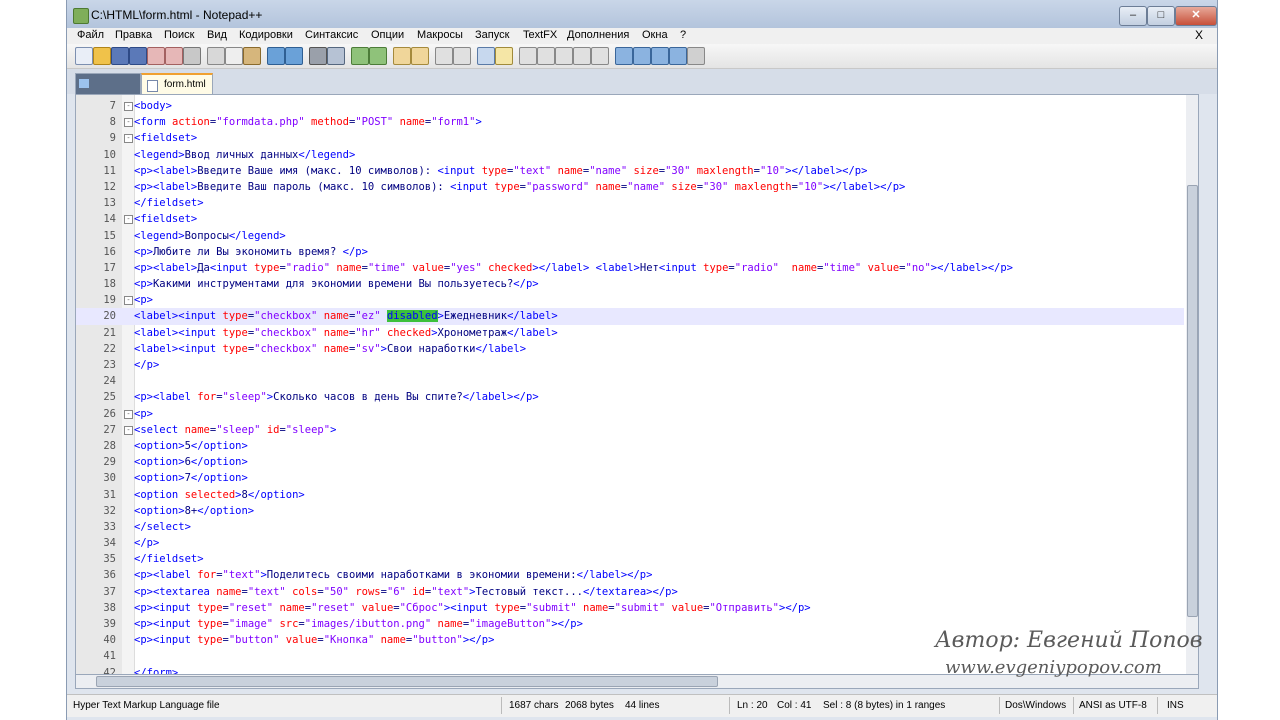 Image resolution: width=1280 pixels, height=720 pixels. What do you see at coordinates (402, 56) in the screenshot?
I see `sync-vertical-icon` at bounding box center [402, 56].